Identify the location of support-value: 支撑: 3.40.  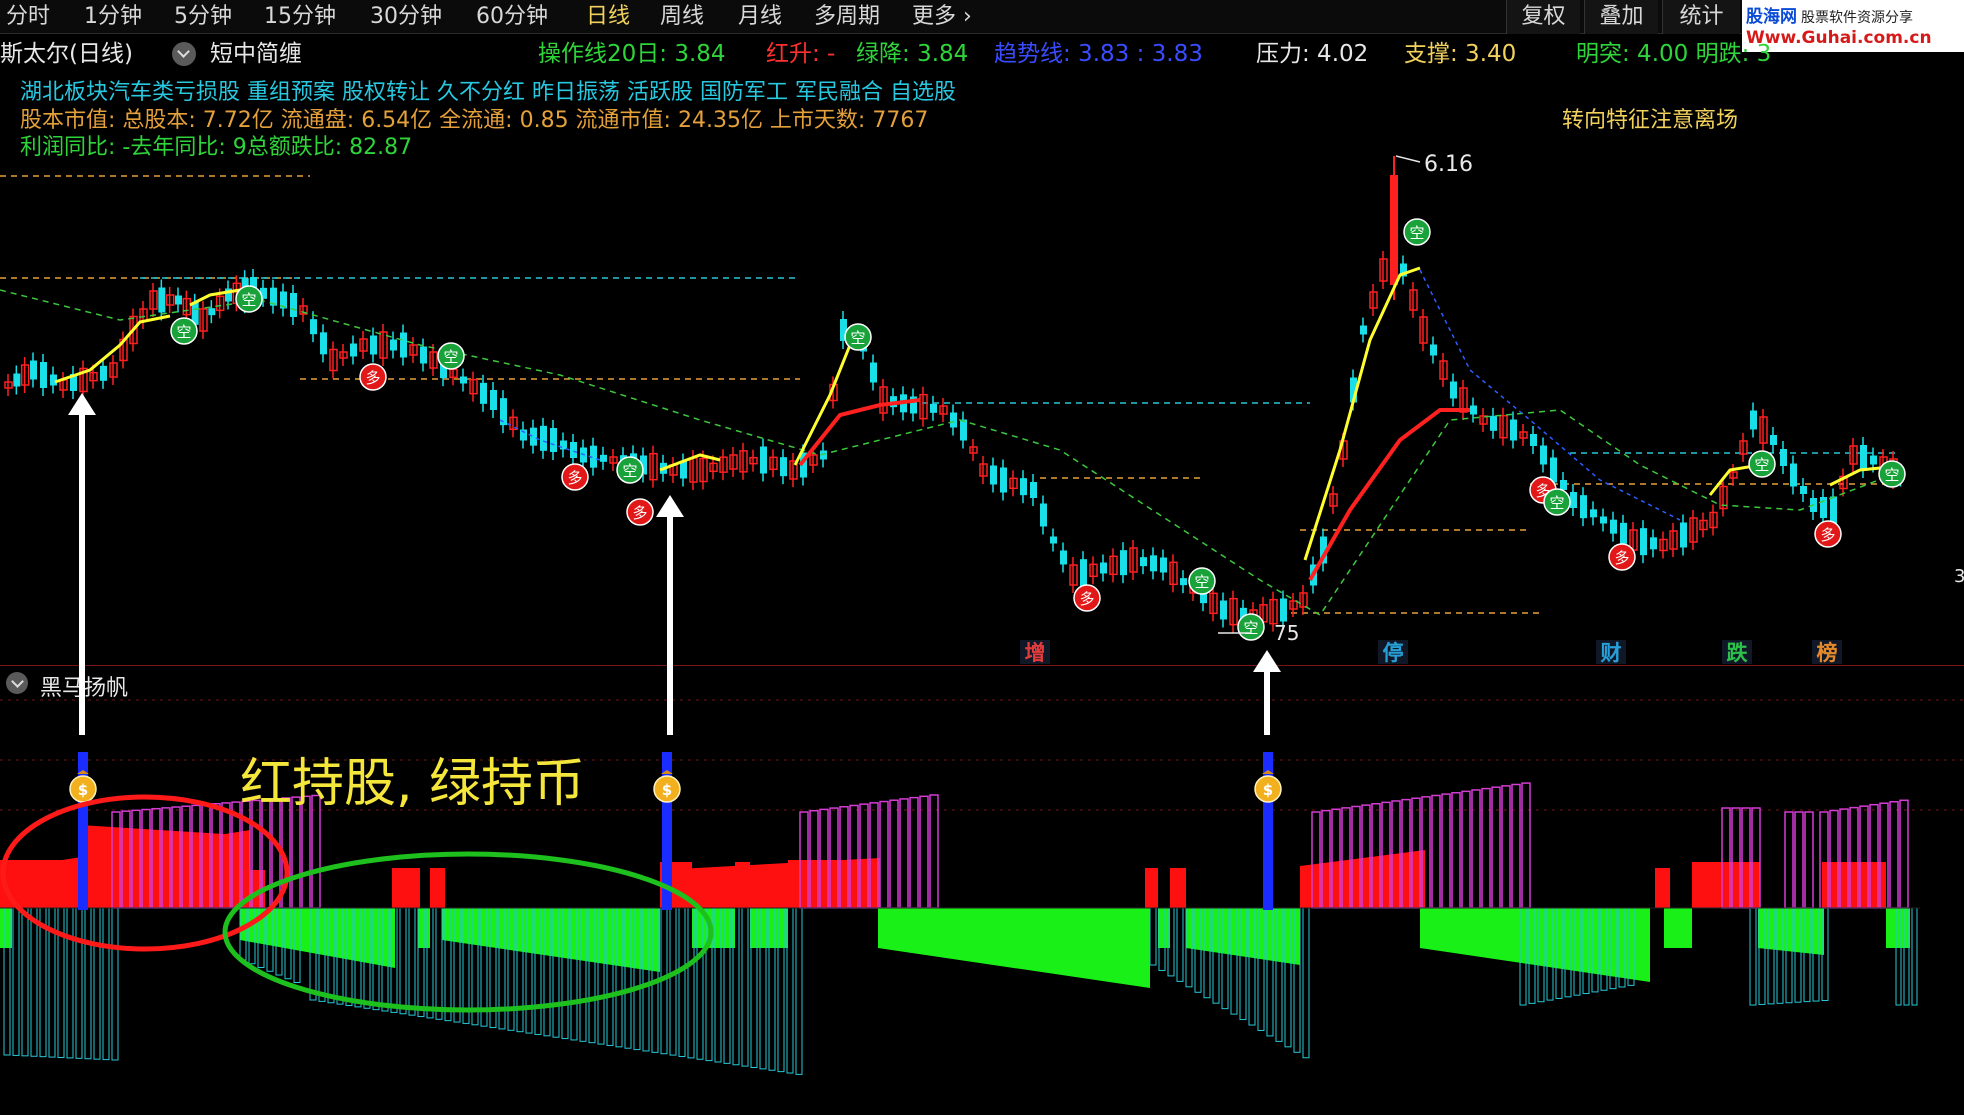
(1460, 54).